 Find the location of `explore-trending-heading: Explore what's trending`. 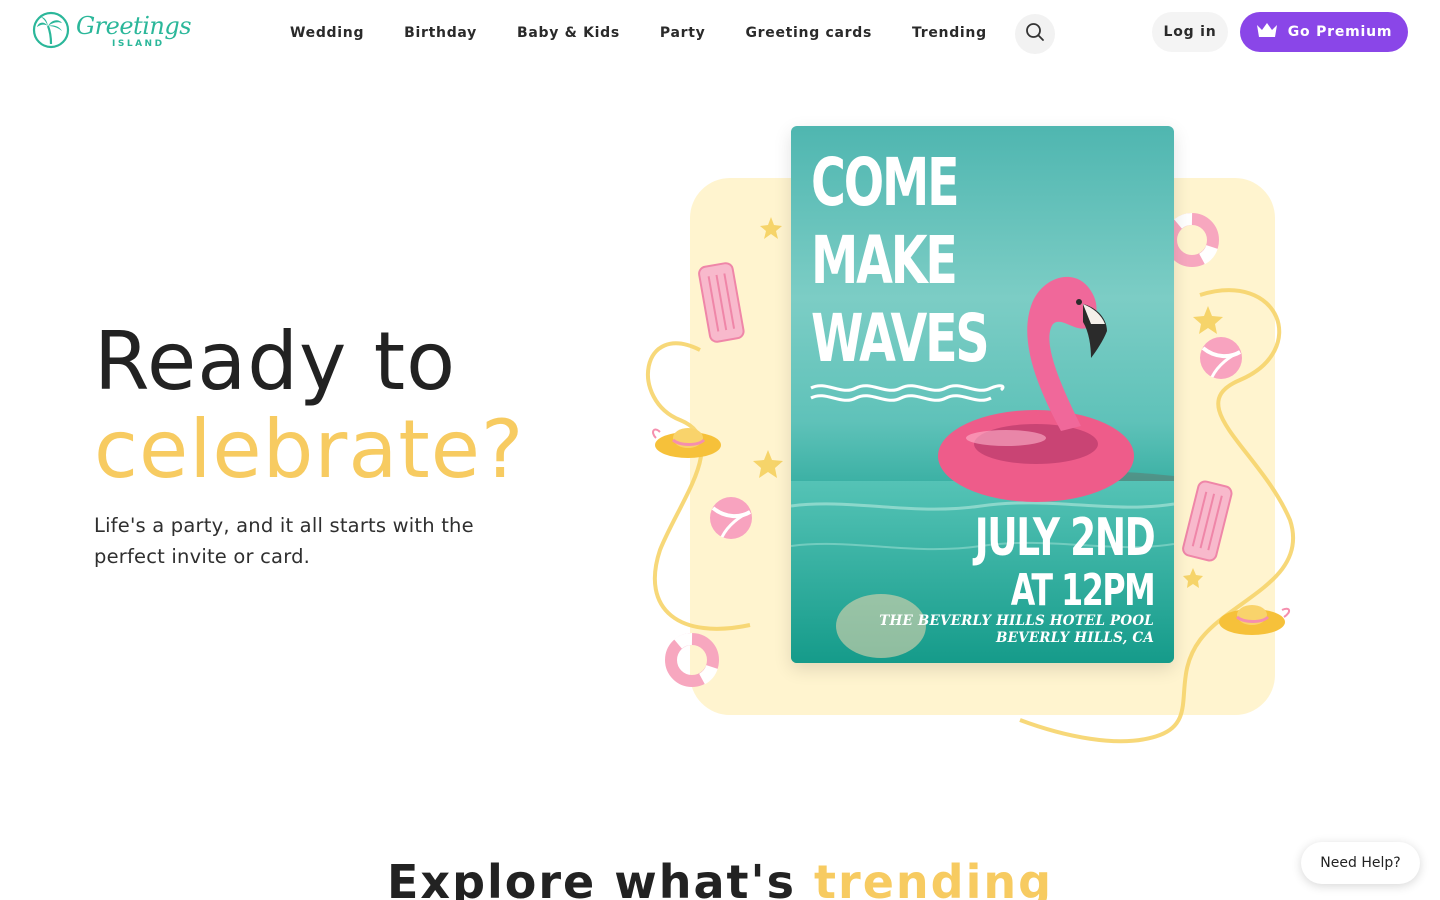

explore-trending-heading: Explore what's trending is located at coordinates (720, 877).